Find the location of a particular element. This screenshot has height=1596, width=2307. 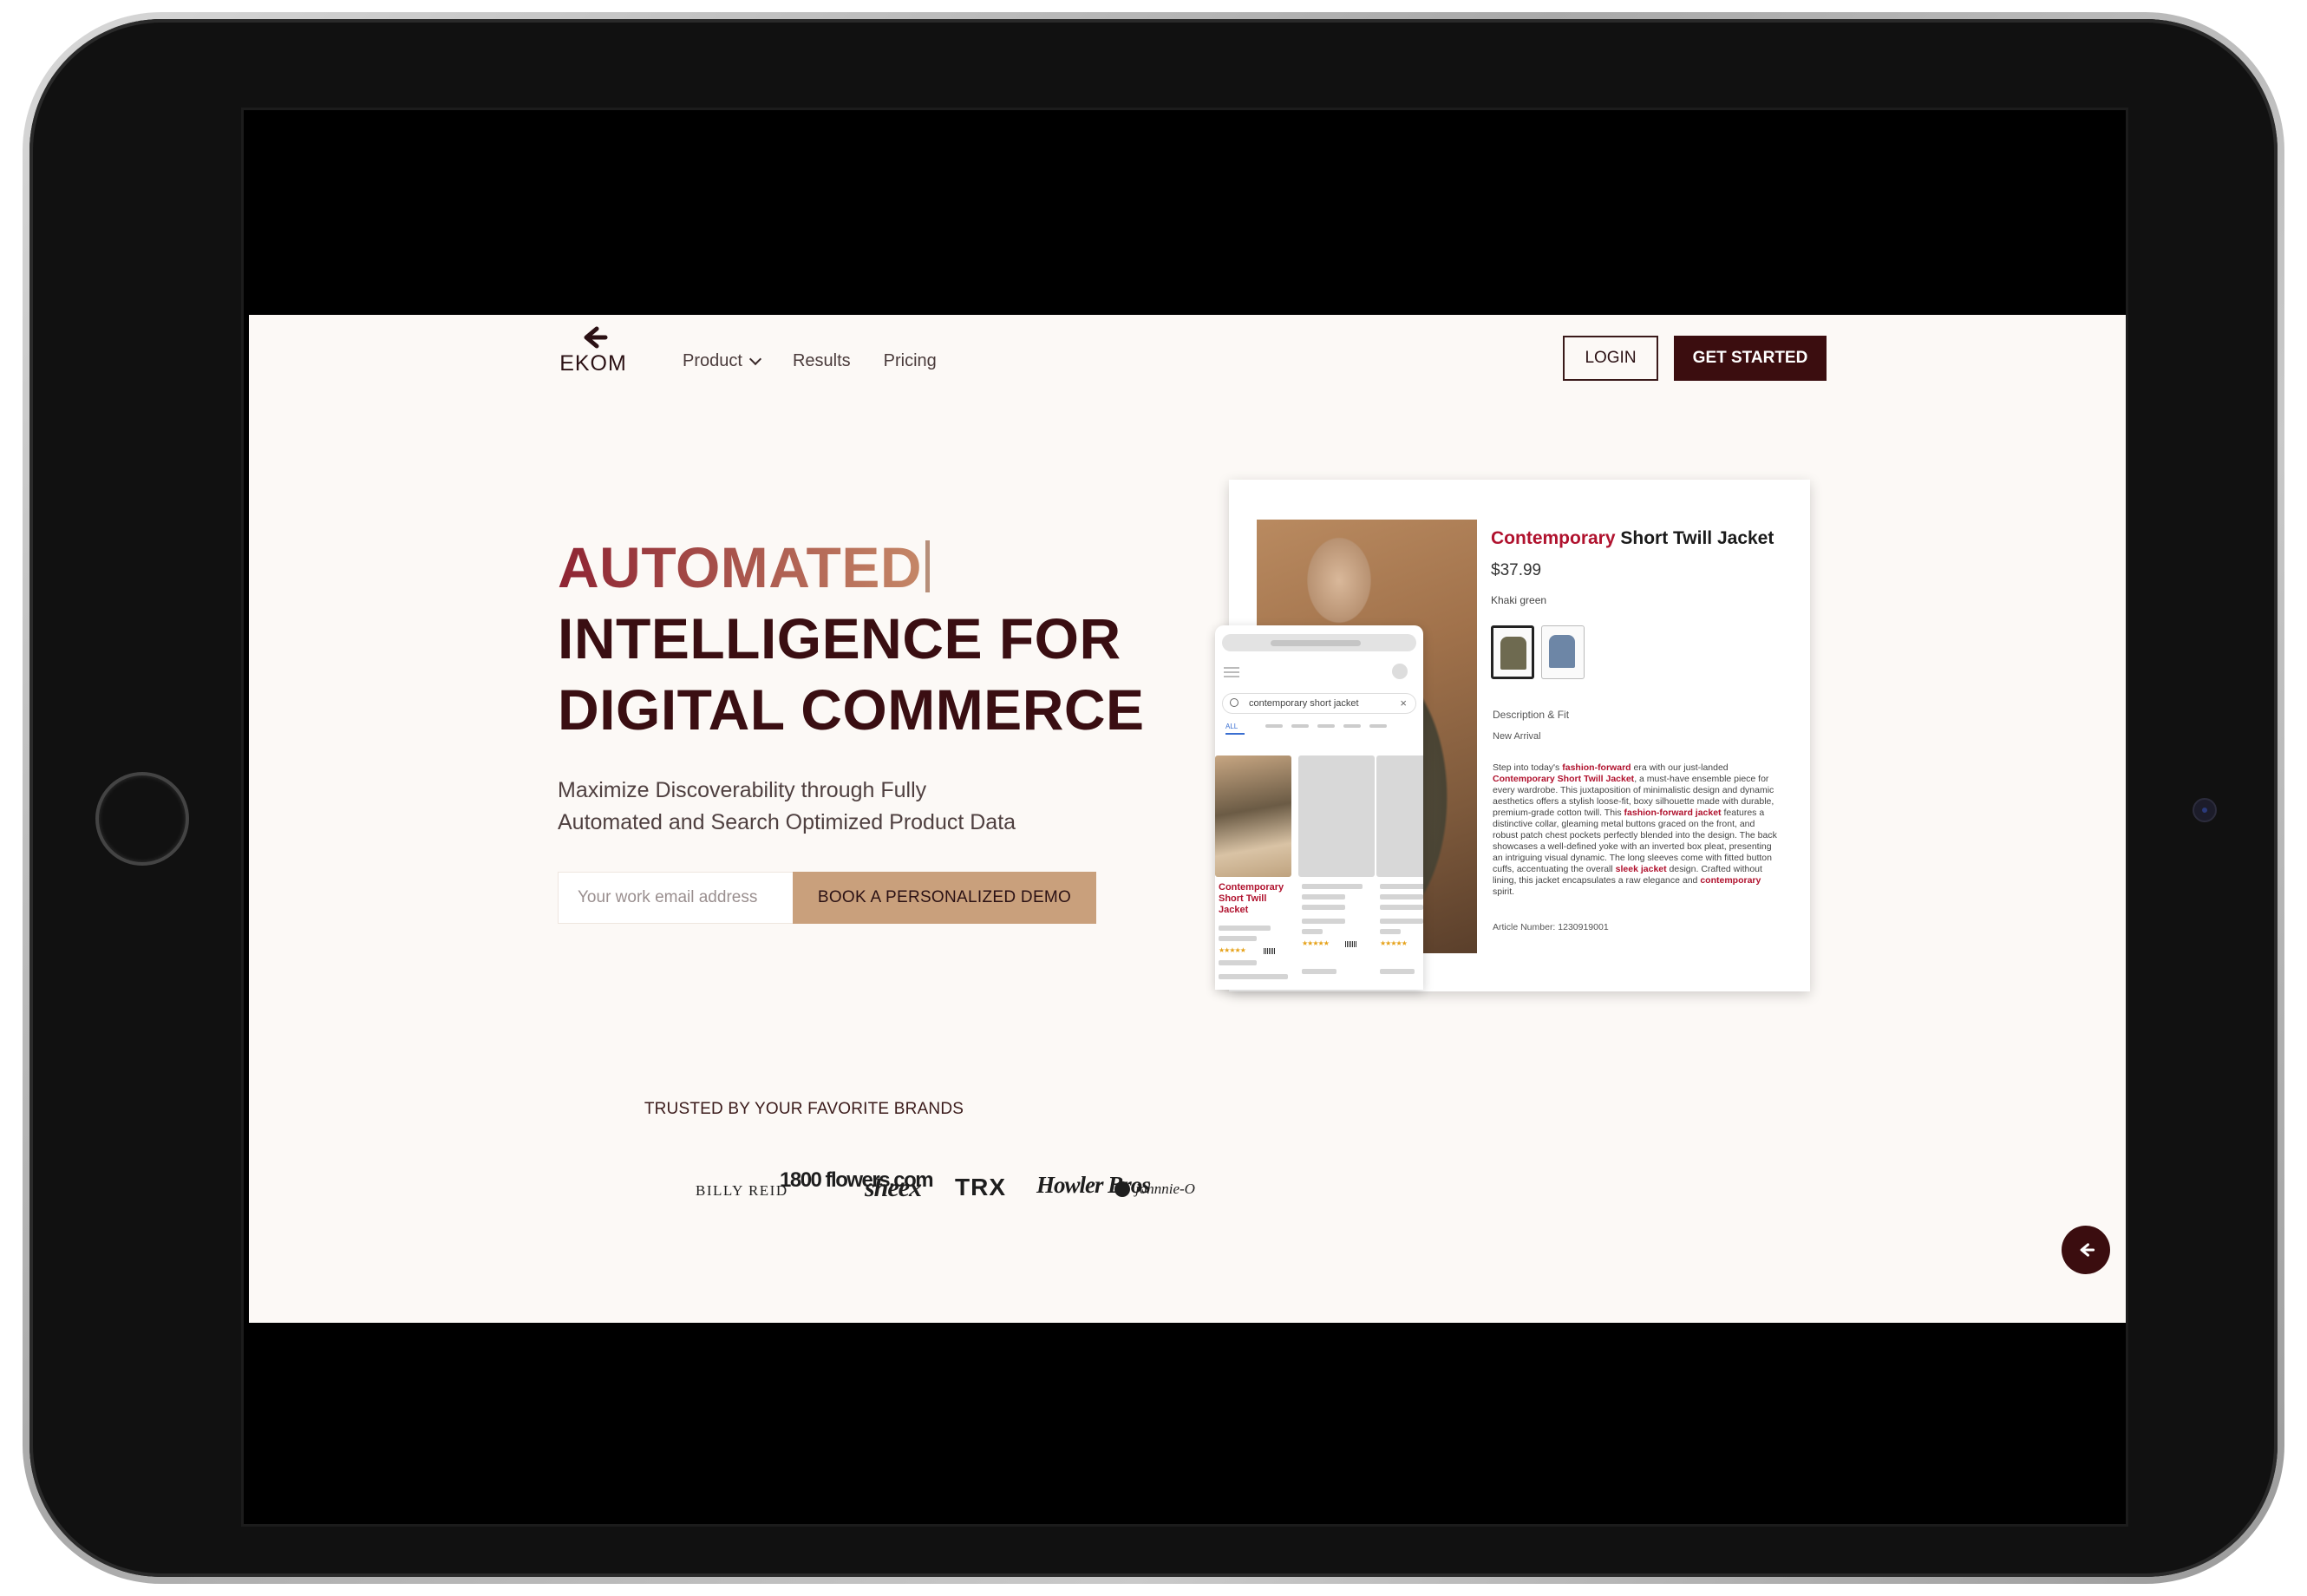

trusted-brands-heading: TRUSTED BY YOUR FAVORITE BRANDS is located at coordinates (804, 1109).